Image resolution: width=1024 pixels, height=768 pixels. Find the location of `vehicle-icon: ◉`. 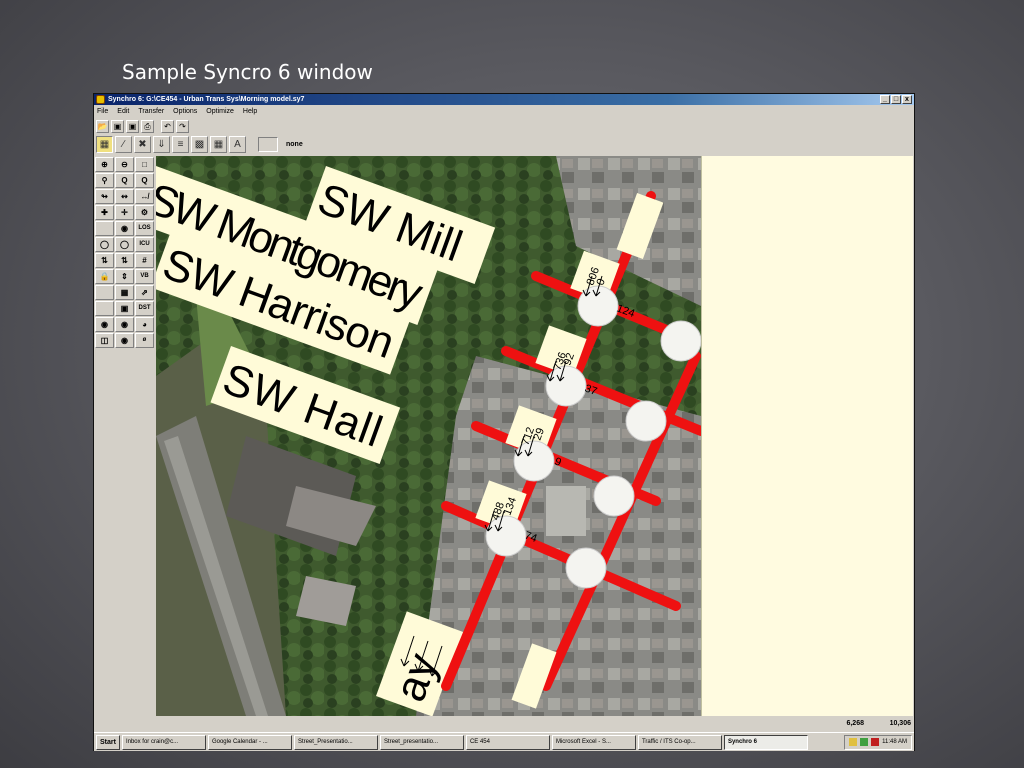

vehicle-icon: ◉ is located at coordinates (124, 340).